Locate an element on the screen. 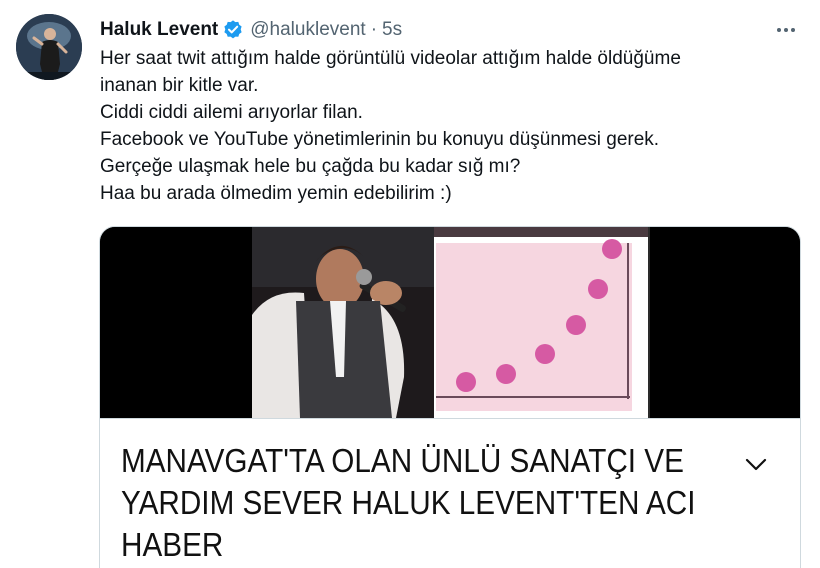 The image size is (820, 568). card-headline-line: MANAVGAT'TA OLAN ÜNLÜ SANATÇI VE is located at coordinates (402, 460).